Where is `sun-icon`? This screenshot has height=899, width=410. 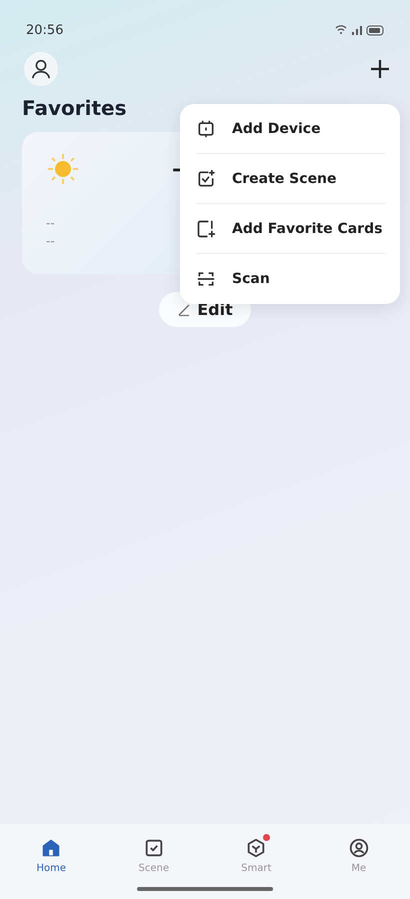 sun-icon is located at coordinates (63, 169).